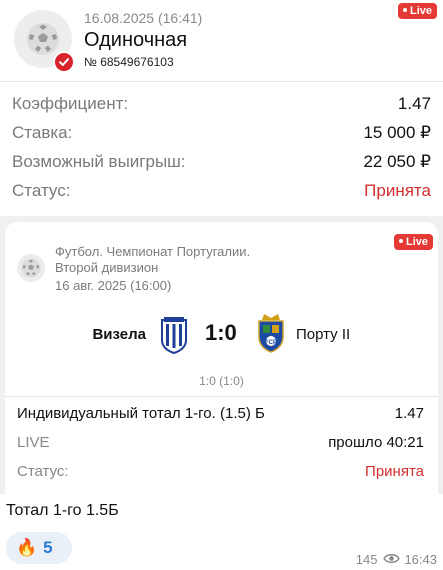 The height and width of the screenshot is (570, 443). Describe the element at coordinates (221, 193) in the screenshot. I see `status-row: Статус: Принята` at that location.